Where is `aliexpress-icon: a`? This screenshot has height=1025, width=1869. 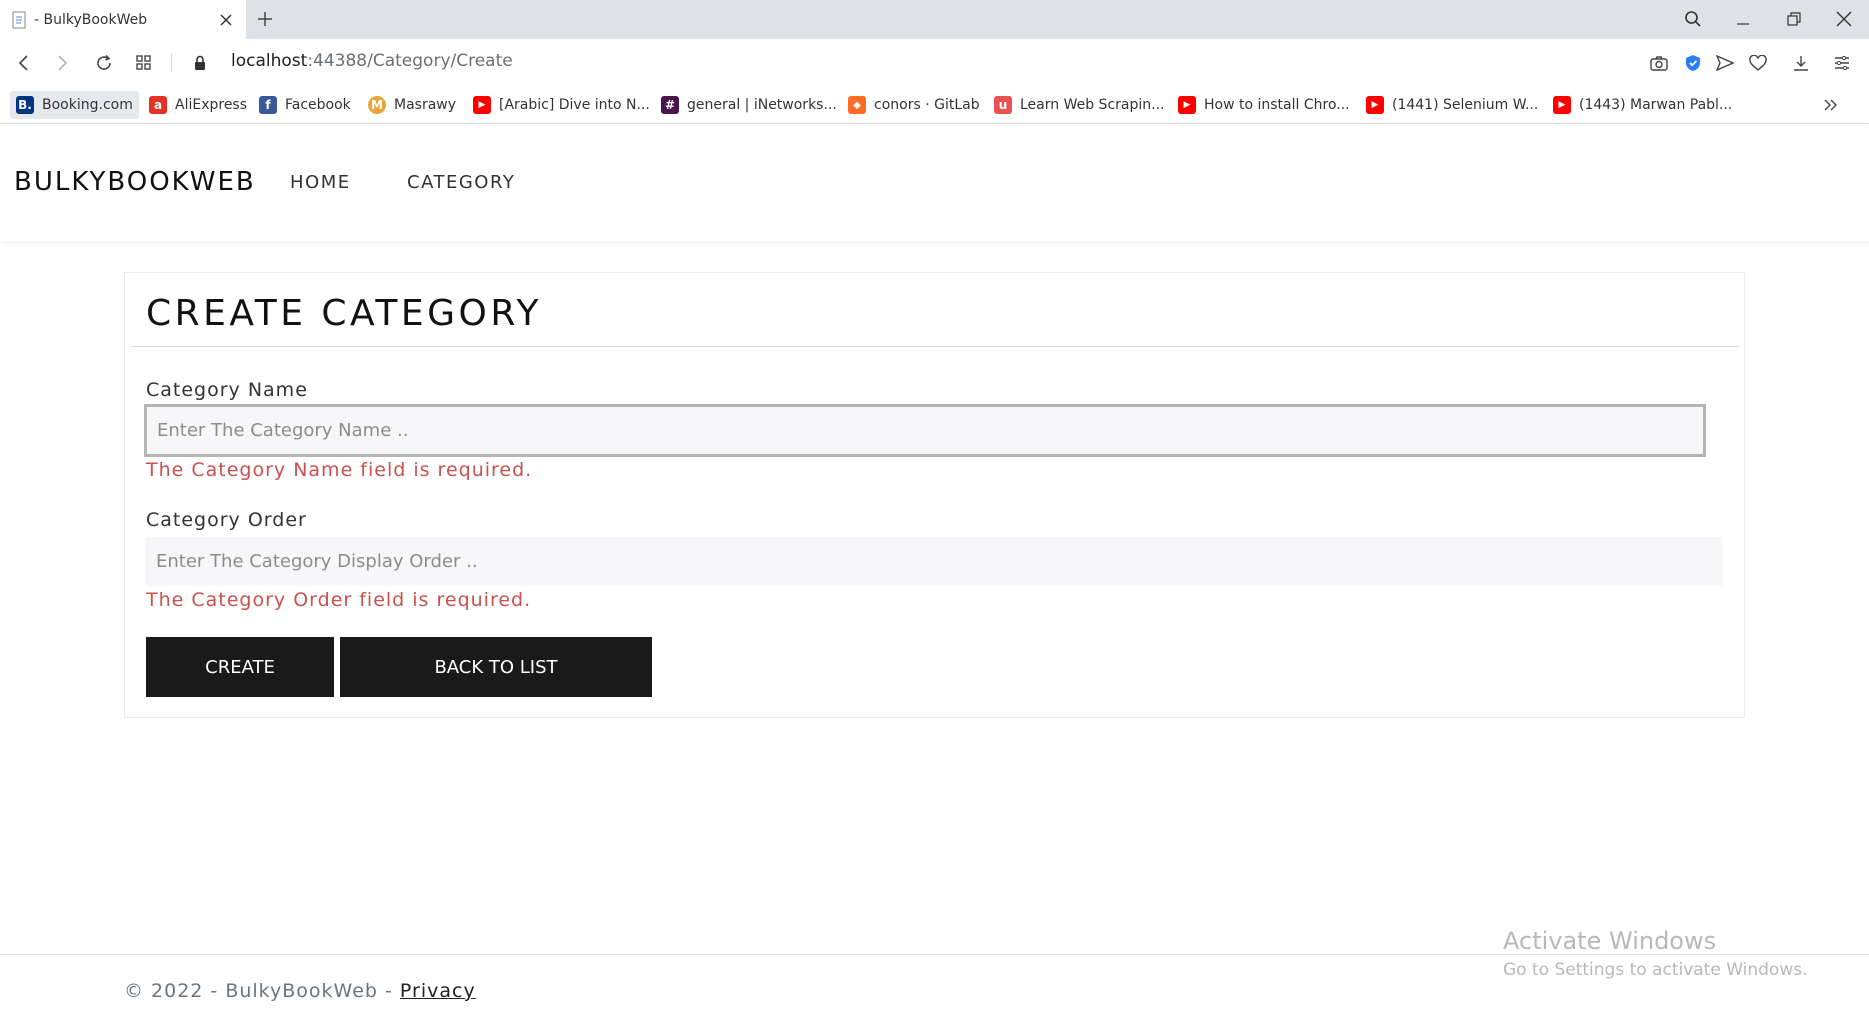
aliexpress-icon: a is located at coordinates (158, 105).